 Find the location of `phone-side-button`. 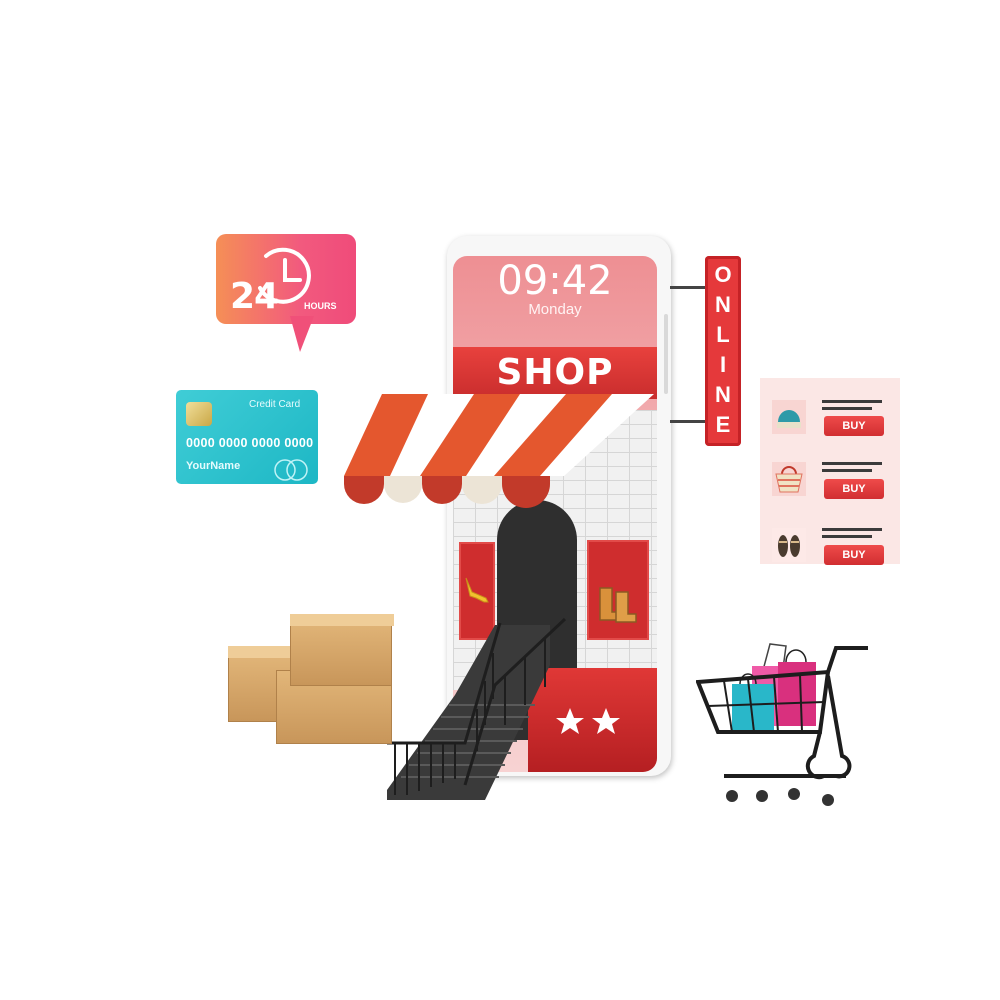

phone-side-button is located at coordinates (666, 354).